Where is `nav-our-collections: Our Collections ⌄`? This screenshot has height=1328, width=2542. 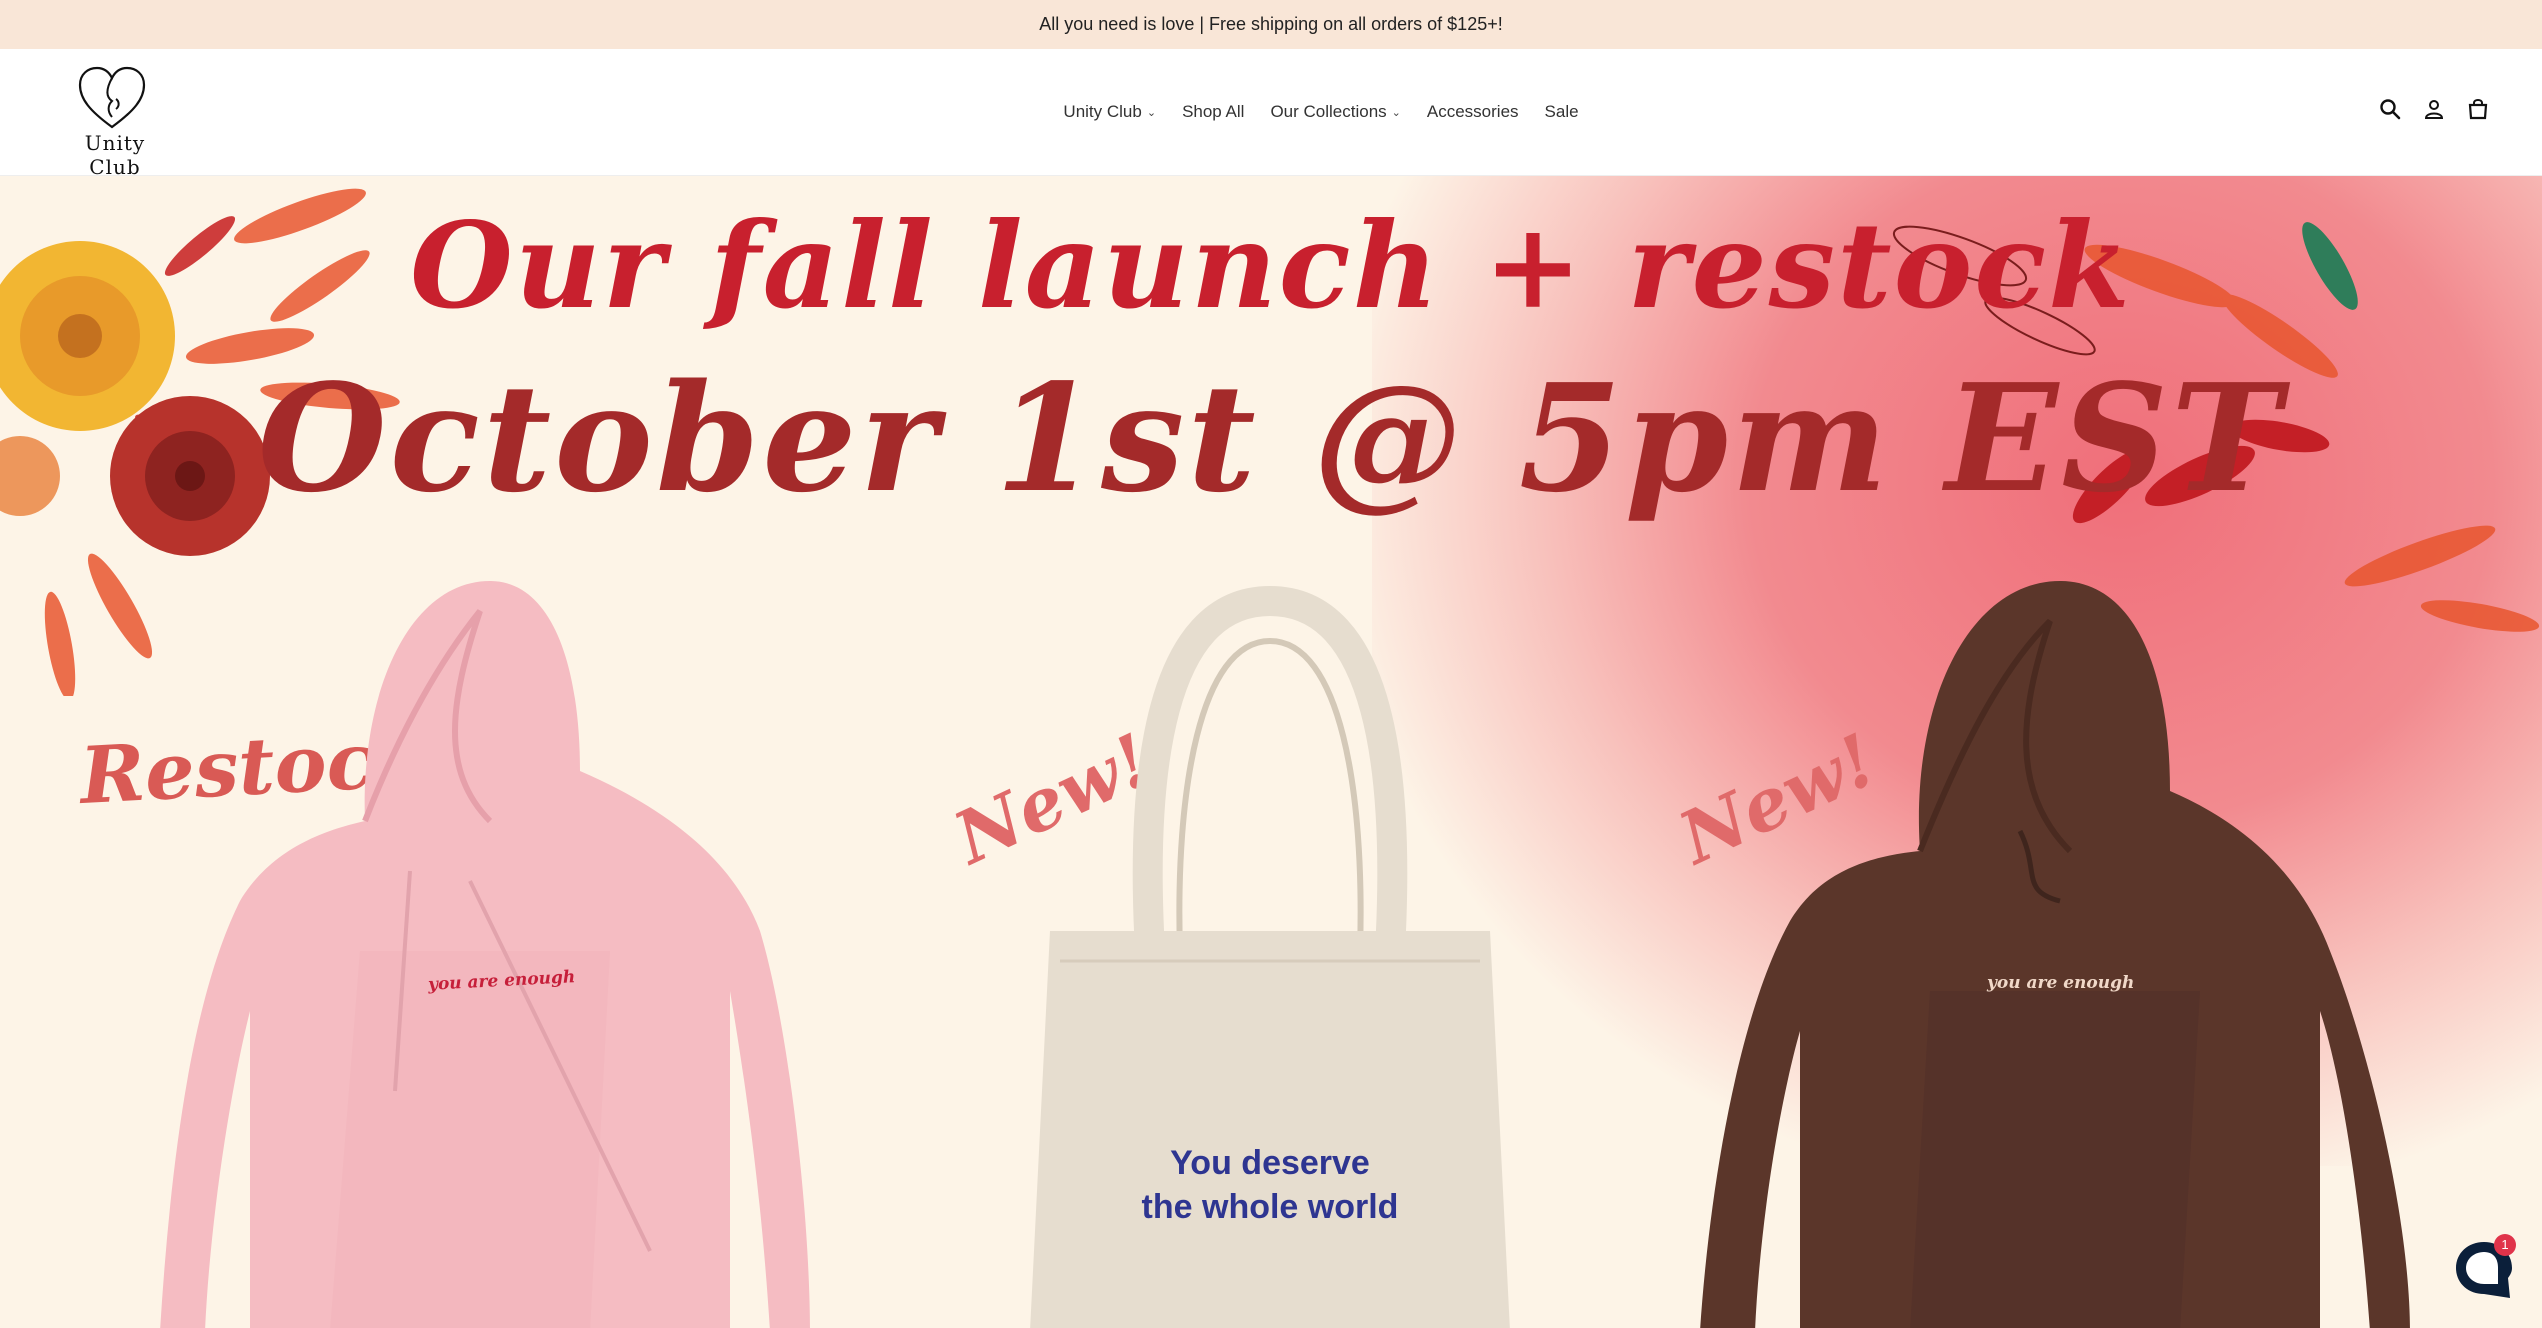
nav-our-collections: Our Collections ⌄ is located at coordinates (1335, 112).